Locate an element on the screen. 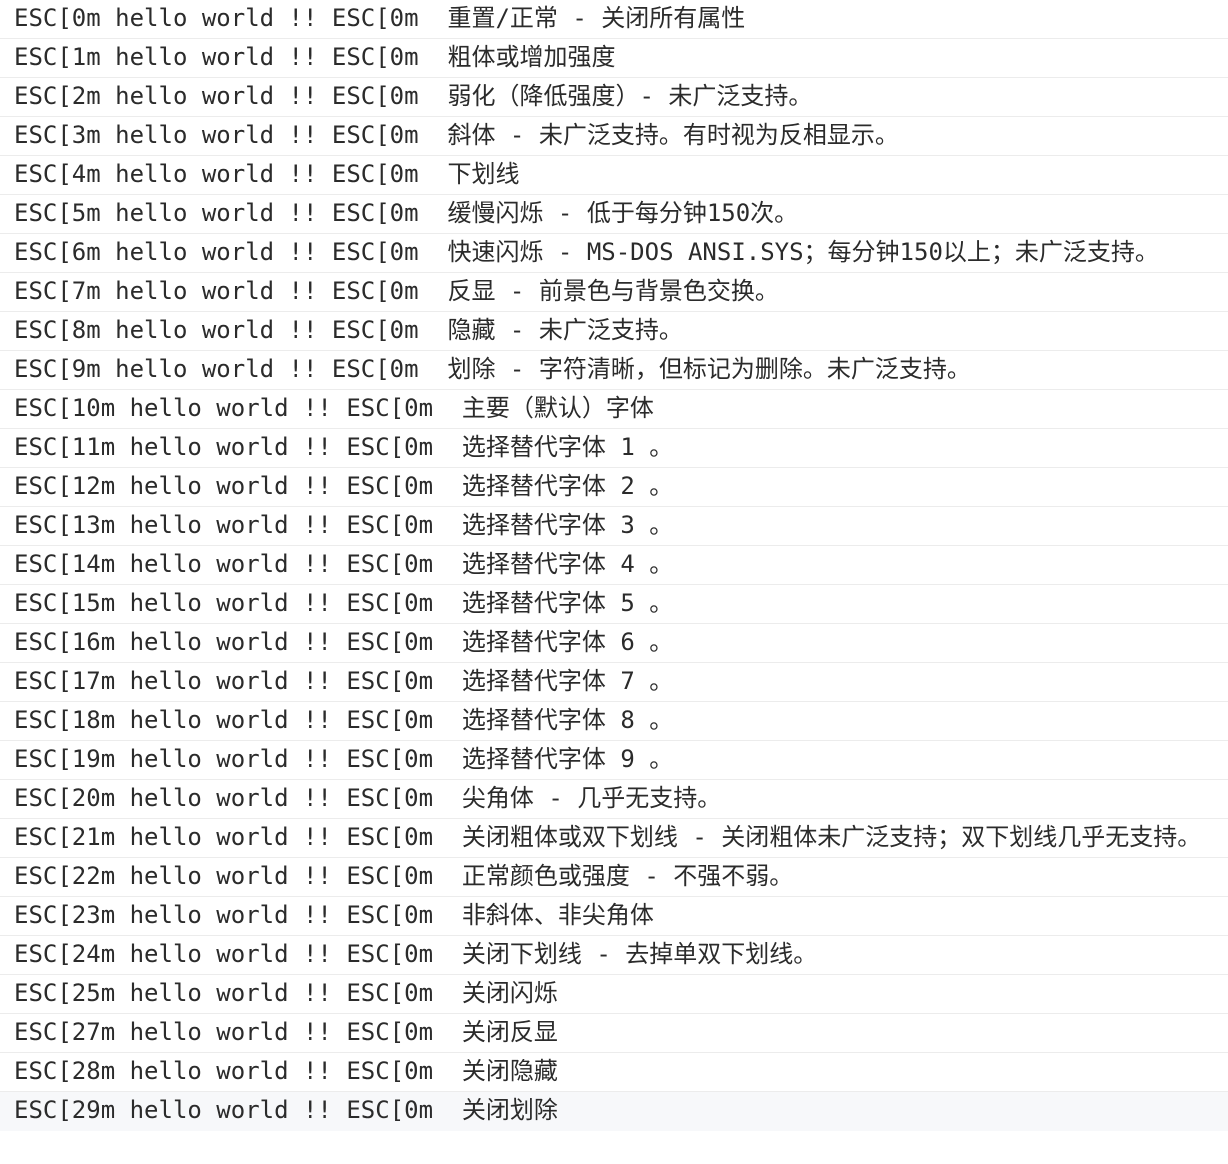 The image size is (1228, 1164). console-line: ESC[18m hello world !! ESC[0m 选择替代字体 8 。 is located at coordinates (614, 721).